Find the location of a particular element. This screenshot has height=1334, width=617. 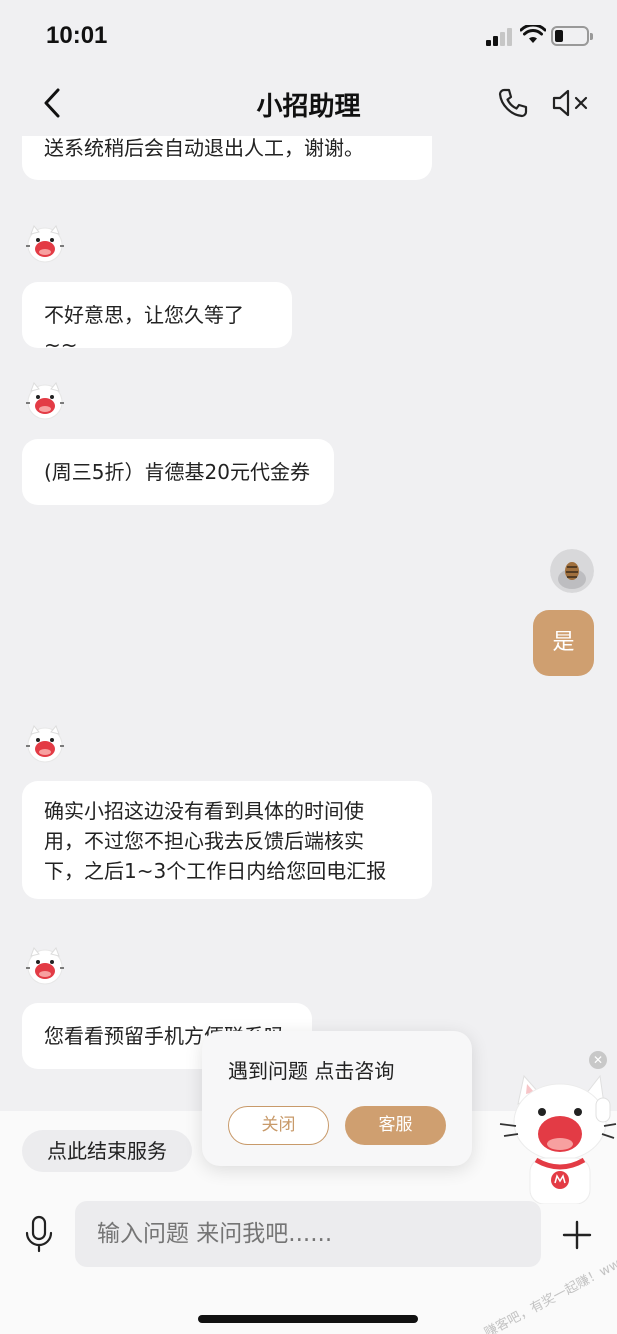

message-line: 确实小招这边没有看到具体的时间使 is located at coordinates (204, 811).